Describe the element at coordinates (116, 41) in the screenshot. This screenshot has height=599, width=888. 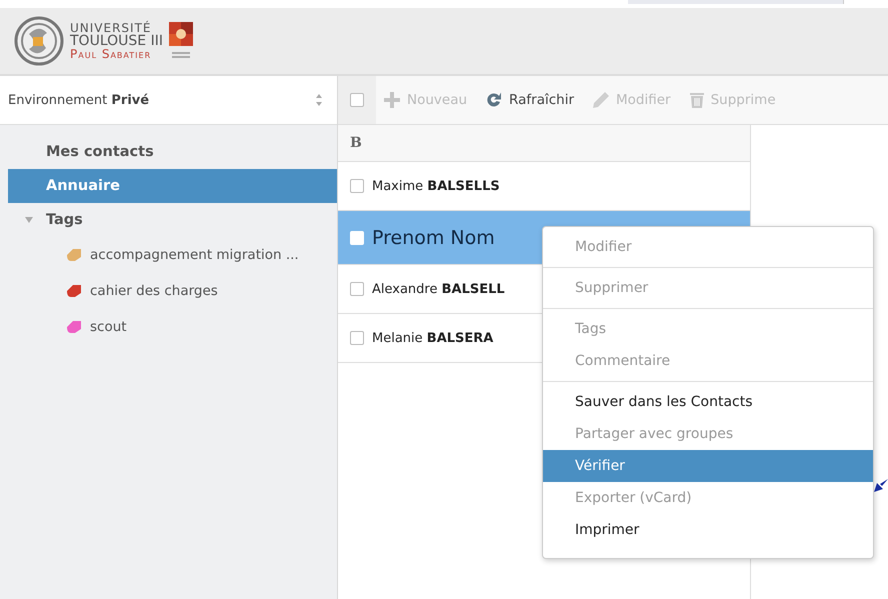
I see `logo-text: TOULOUSE III` at that location.